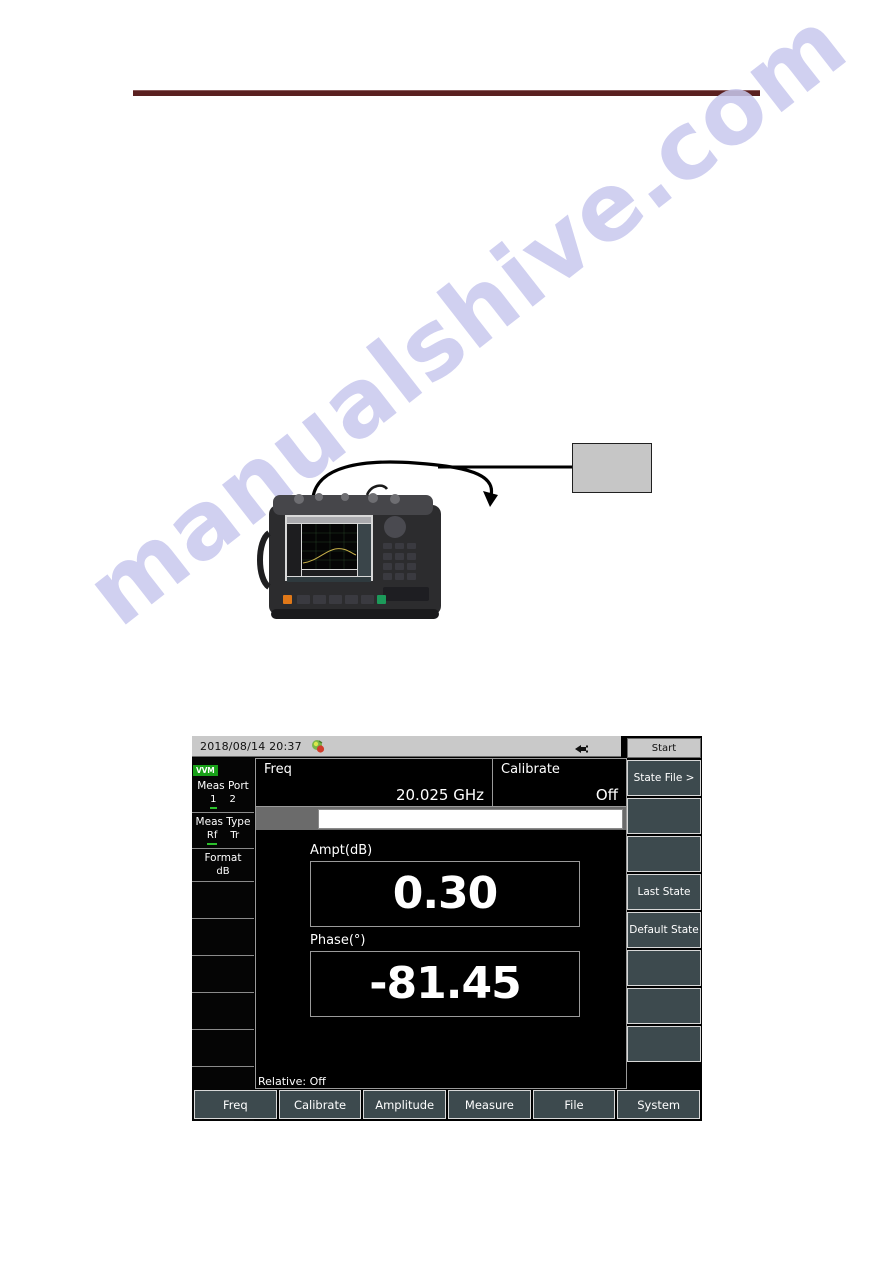  What do you see at coordinates (341, 850) in the screenshot?
I see `ampt-label: Ampt(dB)` at bounding box center [341, 850].